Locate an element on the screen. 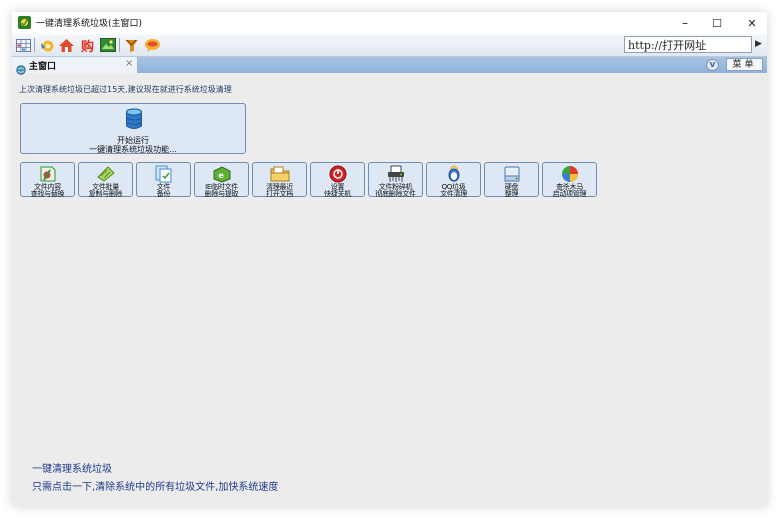 This screenshot has height=518, width=780. tool-trojan-scan-button: 查杀木马 启动项管理 is located at coordinates (569, 180).